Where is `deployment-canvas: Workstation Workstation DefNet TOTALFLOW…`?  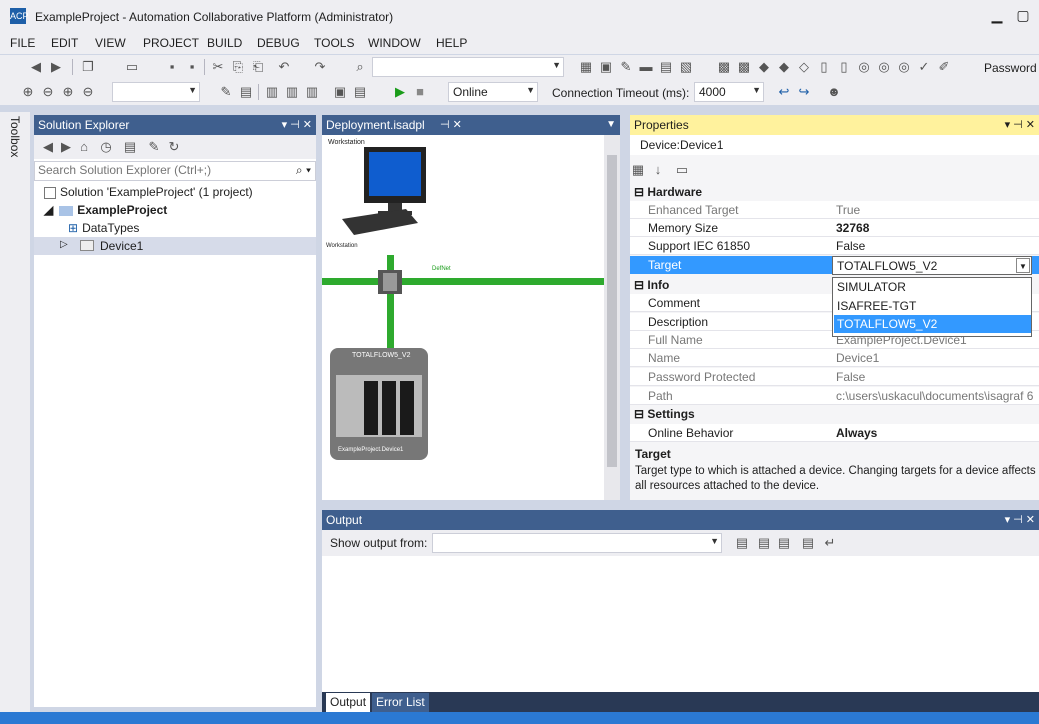 deployment-canvas: Workstation Workstation DefNet TOTALFLOW… is located at coordinates (471, 317).